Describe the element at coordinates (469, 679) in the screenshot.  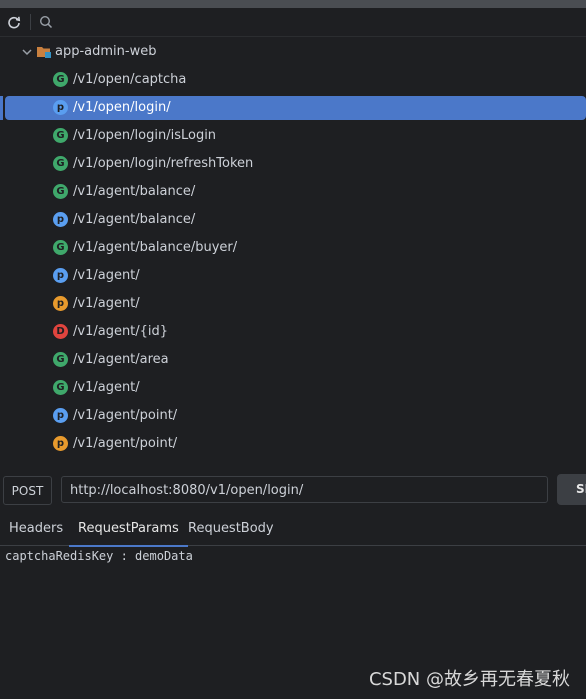
I see `watermark: CSDN @故乡再无春夏秋` at that location.